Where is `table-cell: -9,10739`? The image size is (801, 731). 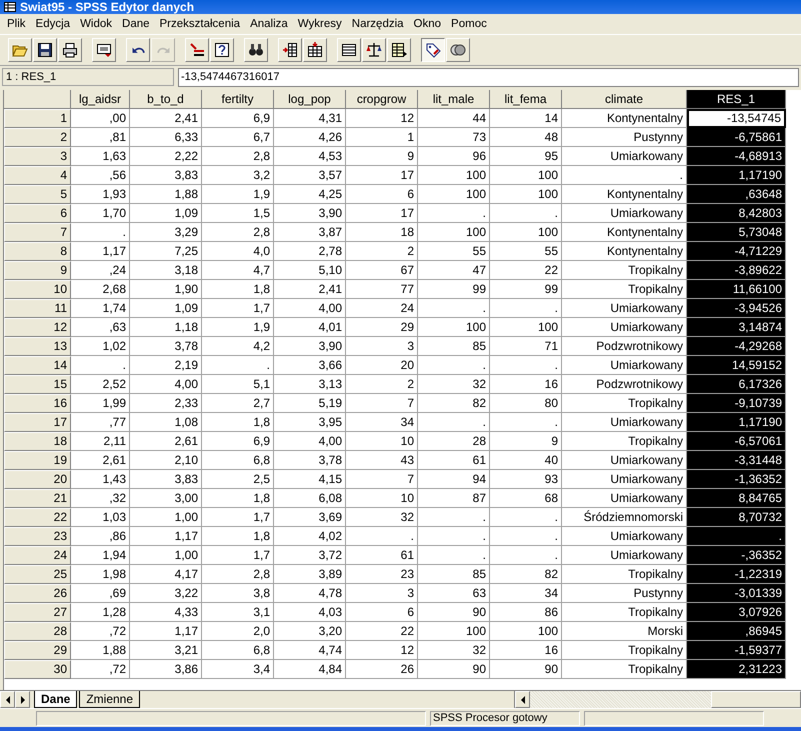 table-cell: -9,10739 is located at coordinates (736, 403).